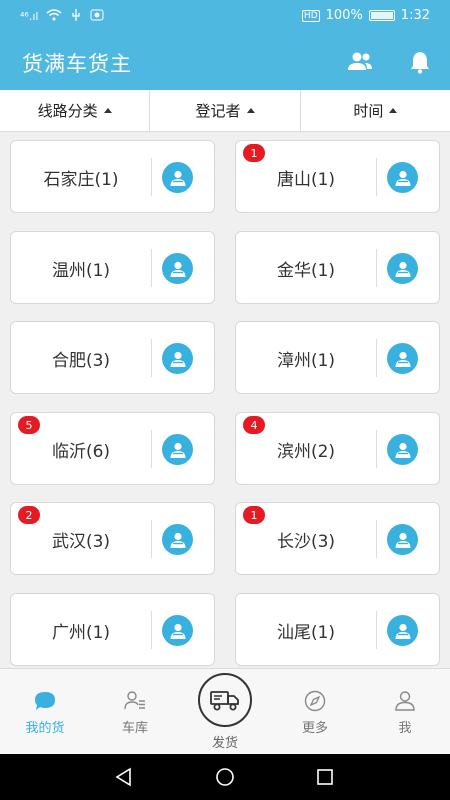  What do you see at coordinates (112, 538) in the screenshot?
I see `route-card: 武汉(3) 2` at bounding box center [112, 538].